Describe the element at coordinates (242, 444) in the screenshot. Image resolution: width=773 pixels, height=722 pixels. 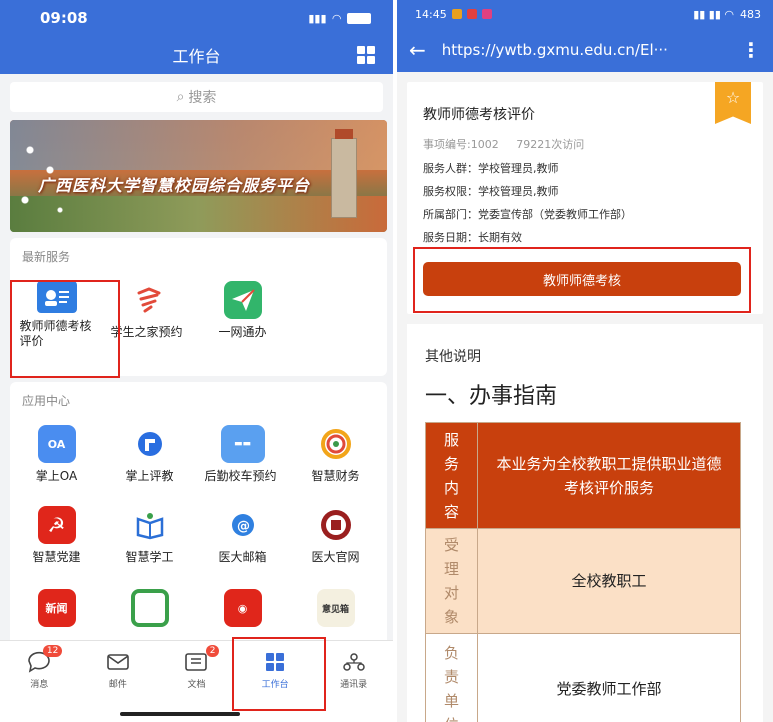
I see `school-bus-icon: ▬▬` at that location.